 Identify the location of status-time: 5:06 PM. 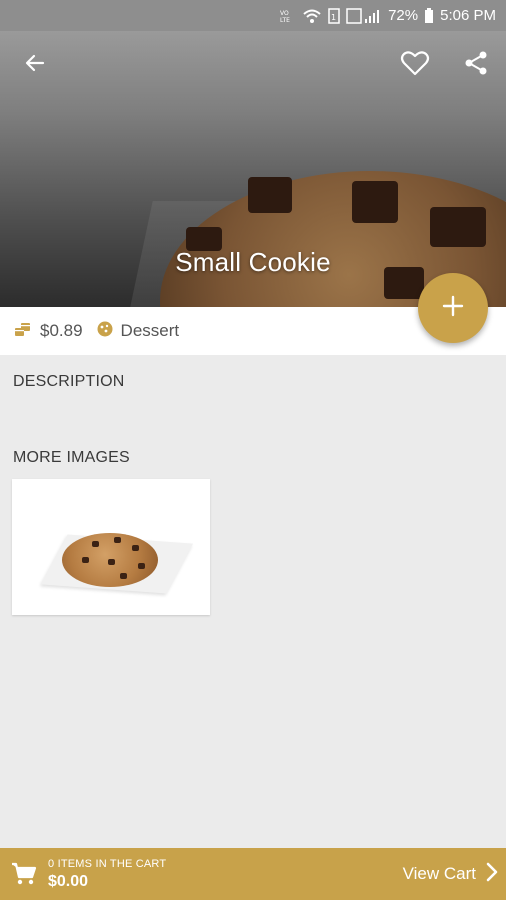
(468, 15).